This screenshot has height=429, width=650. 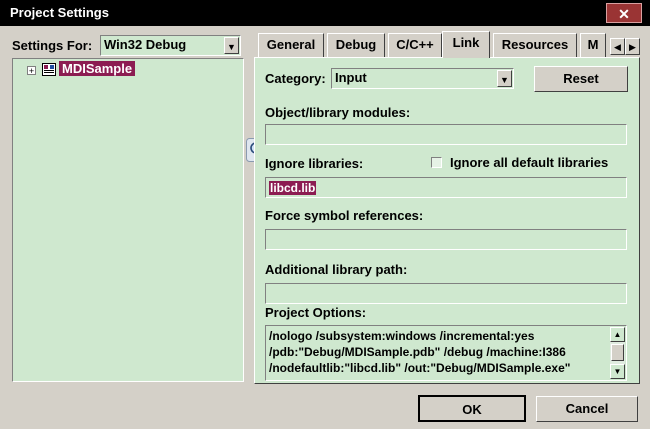 I want to click on object-modules-input, so click(x=446, y=134).